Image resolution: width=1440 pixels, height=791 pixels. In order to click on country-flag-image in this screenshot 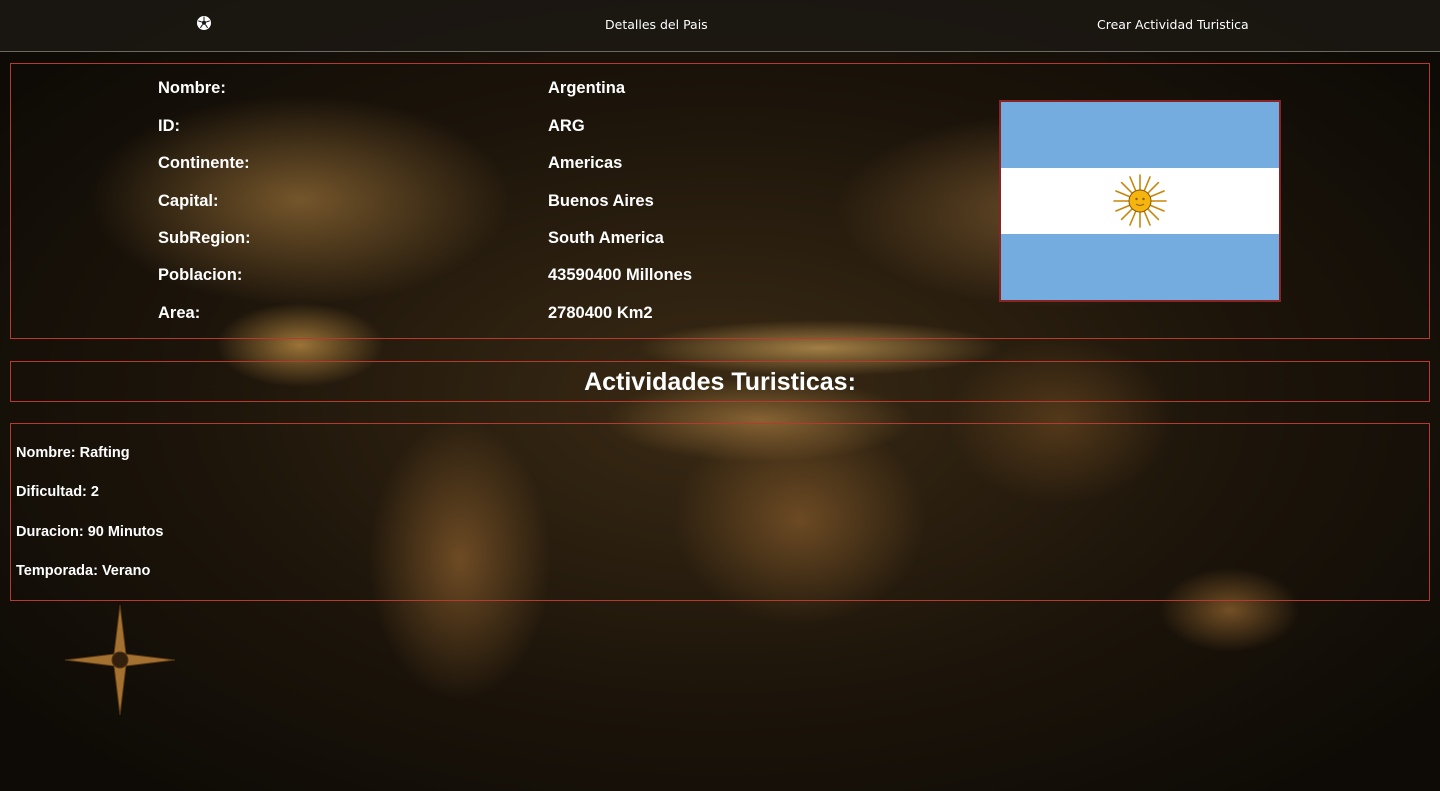, I will do `click(1140, 201)`.